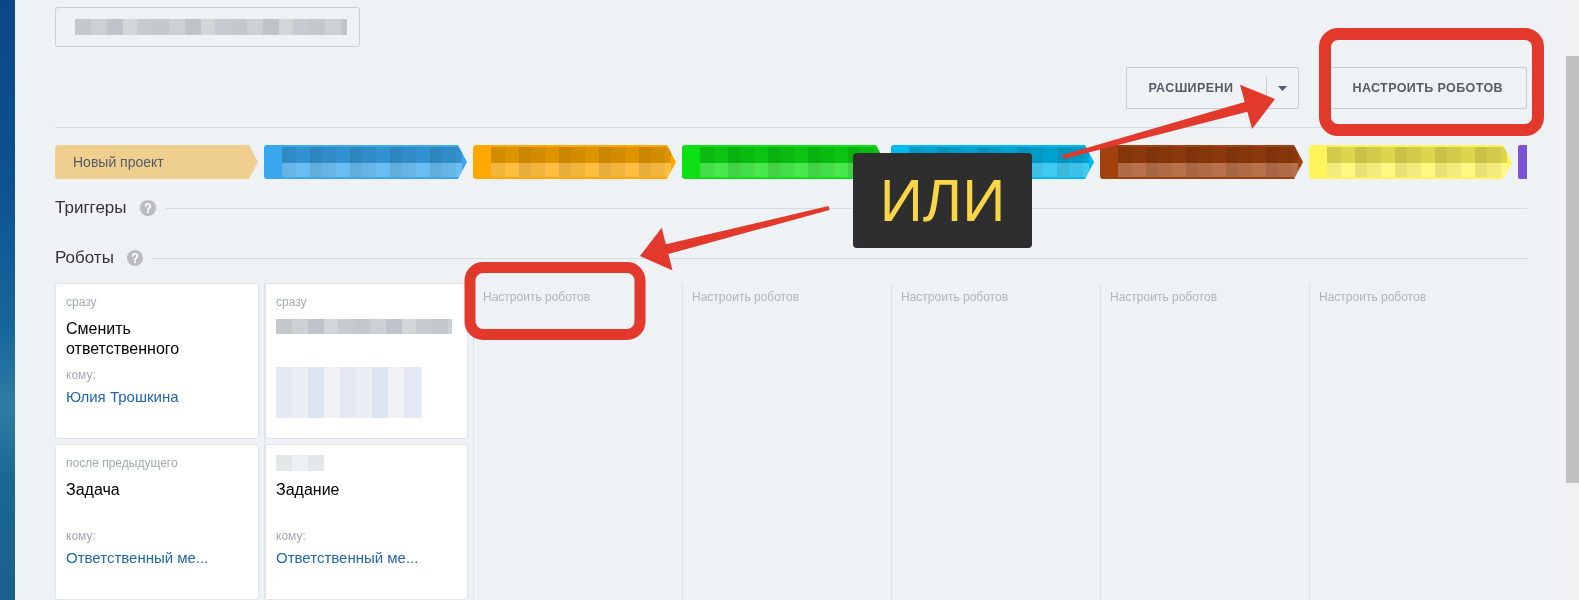 The height and width of the screenshot is (600, 1579). What do you see at coordinates (122, 397) in the screenshot?
I see `recipient-link: Юлия Трошкина` at bounding box center [122, 397].